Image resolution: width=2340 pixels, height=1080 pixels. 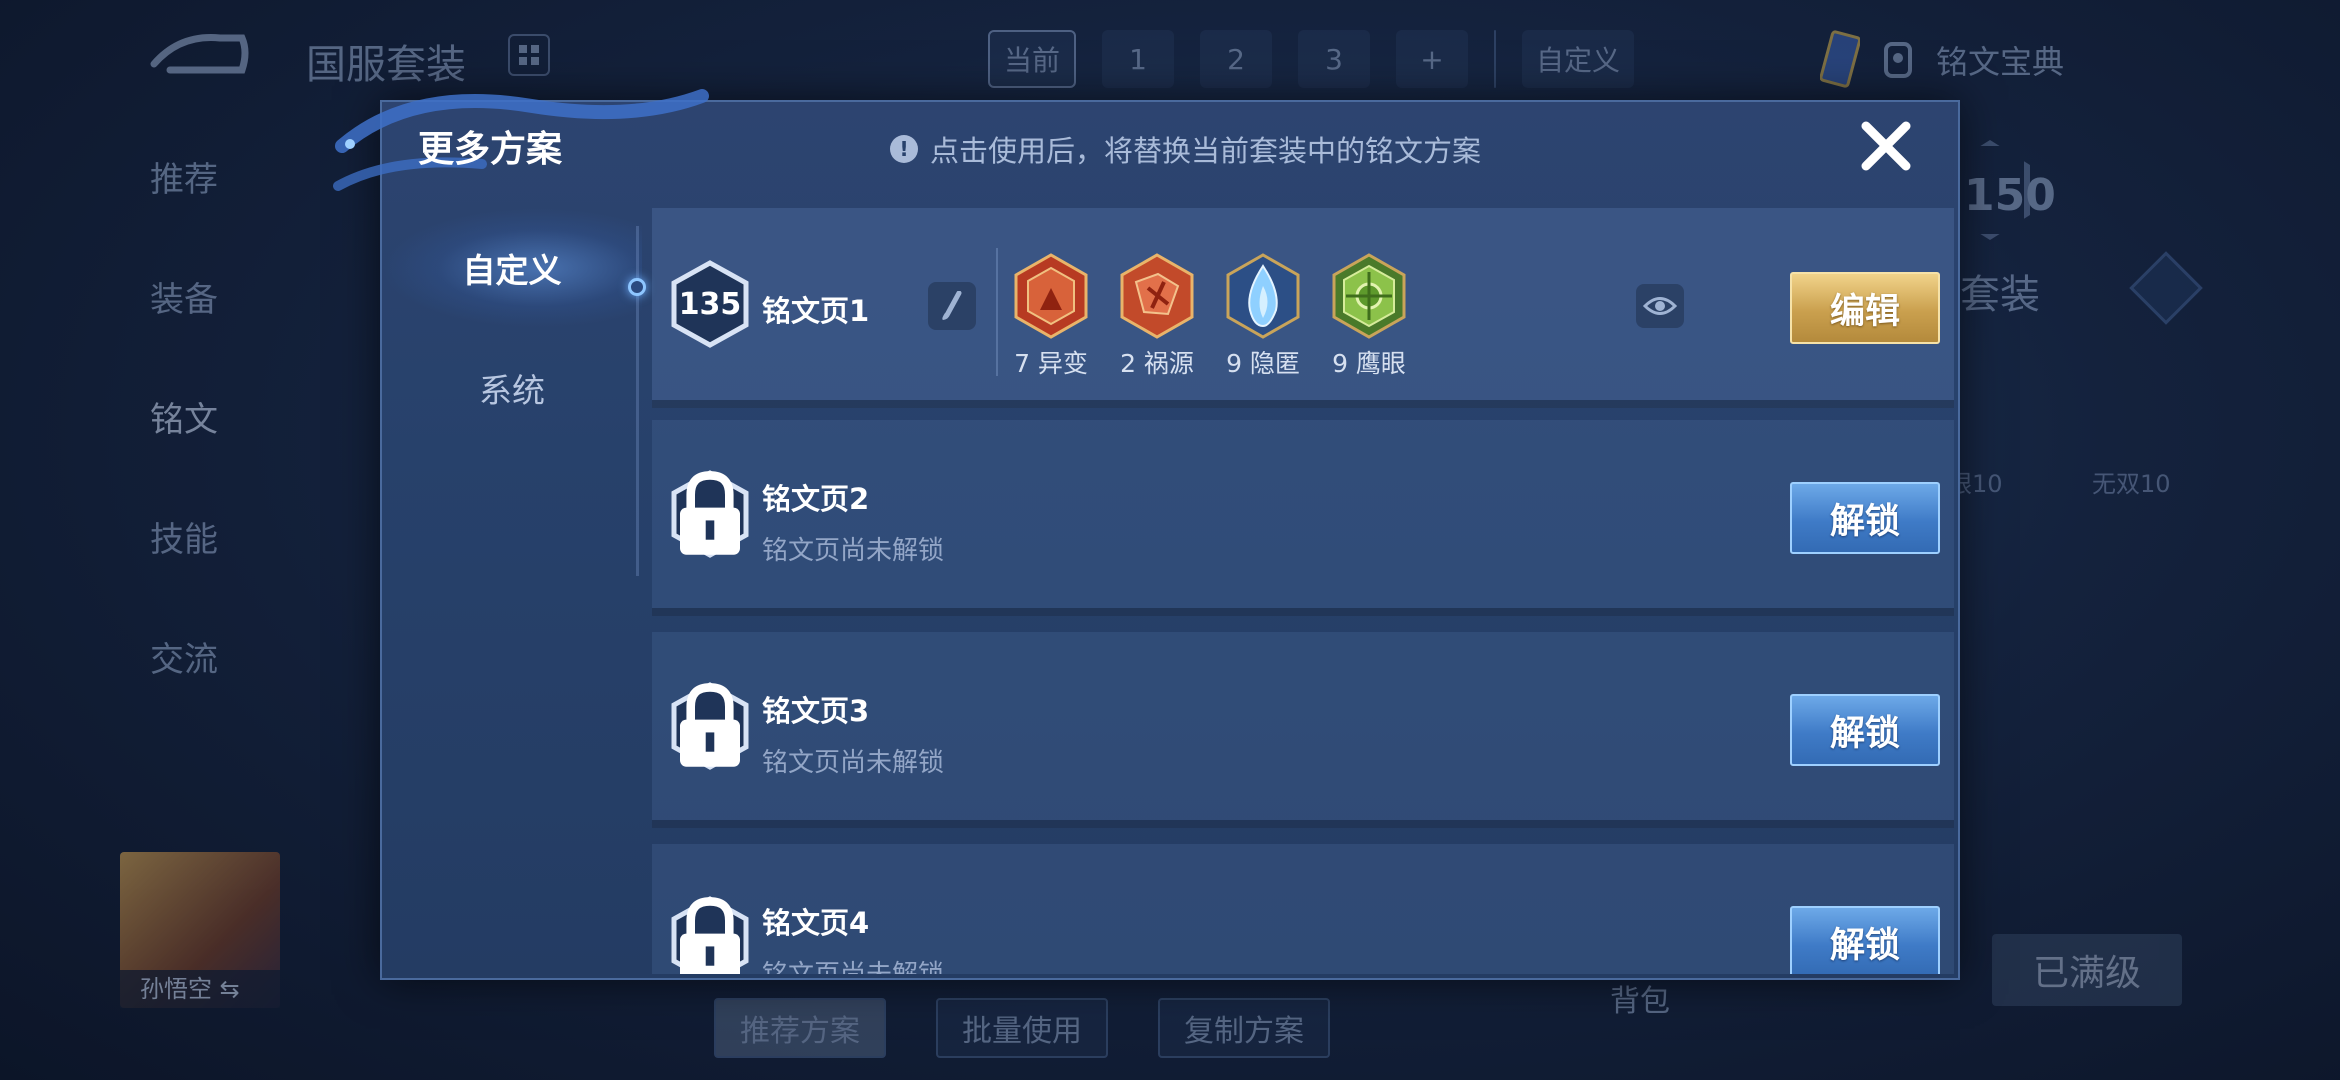 What do you see at coordinates (176, 989) in the screenshot?
I see `hero-name-text: 孙悟空` at bounding box center [176, 989].